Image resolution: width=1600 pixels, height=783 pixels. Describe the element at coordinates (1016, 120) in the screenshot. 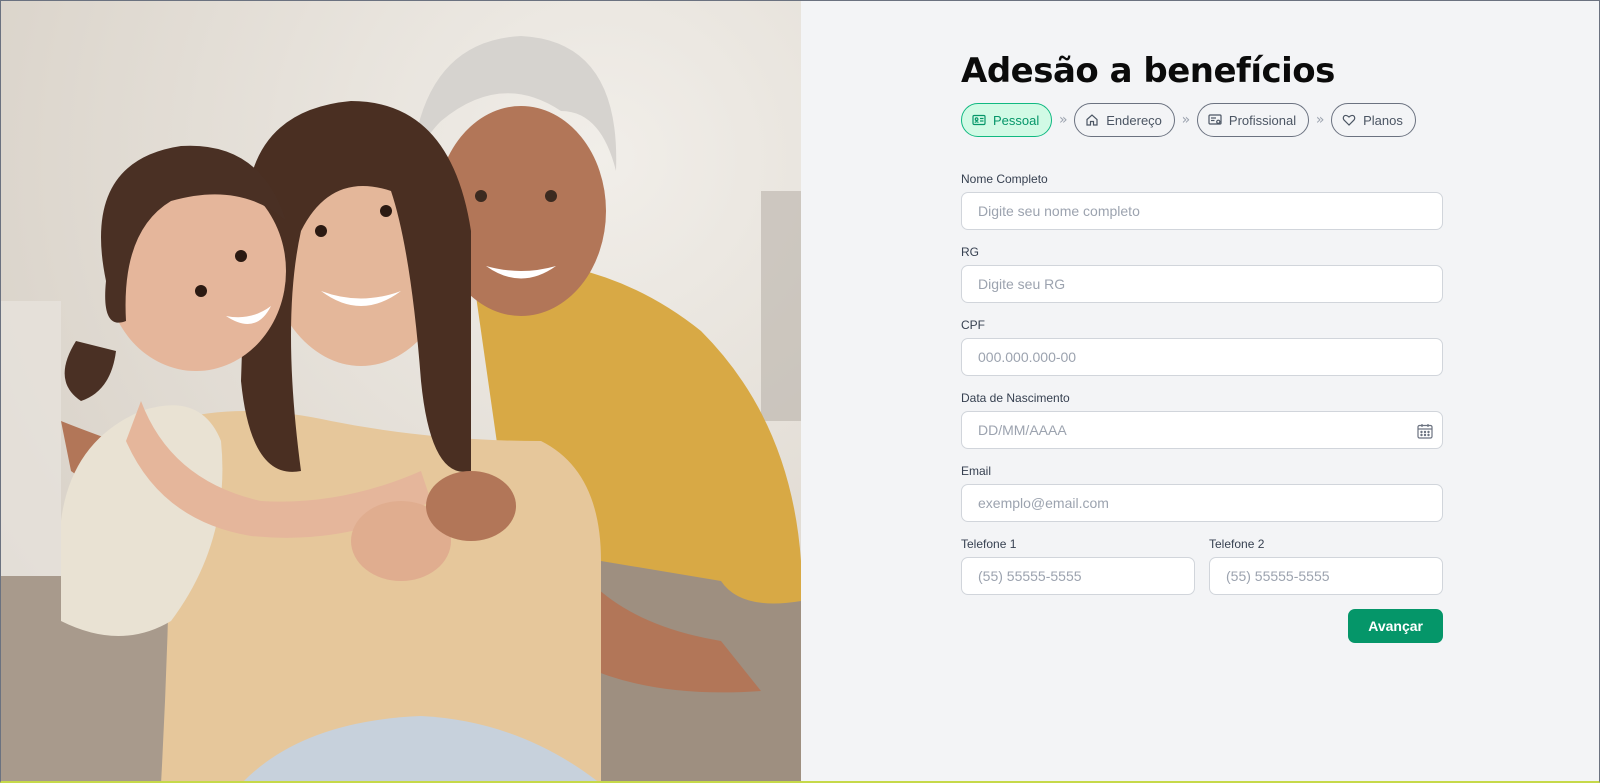

I see `step-label: Pessoal` at that location.